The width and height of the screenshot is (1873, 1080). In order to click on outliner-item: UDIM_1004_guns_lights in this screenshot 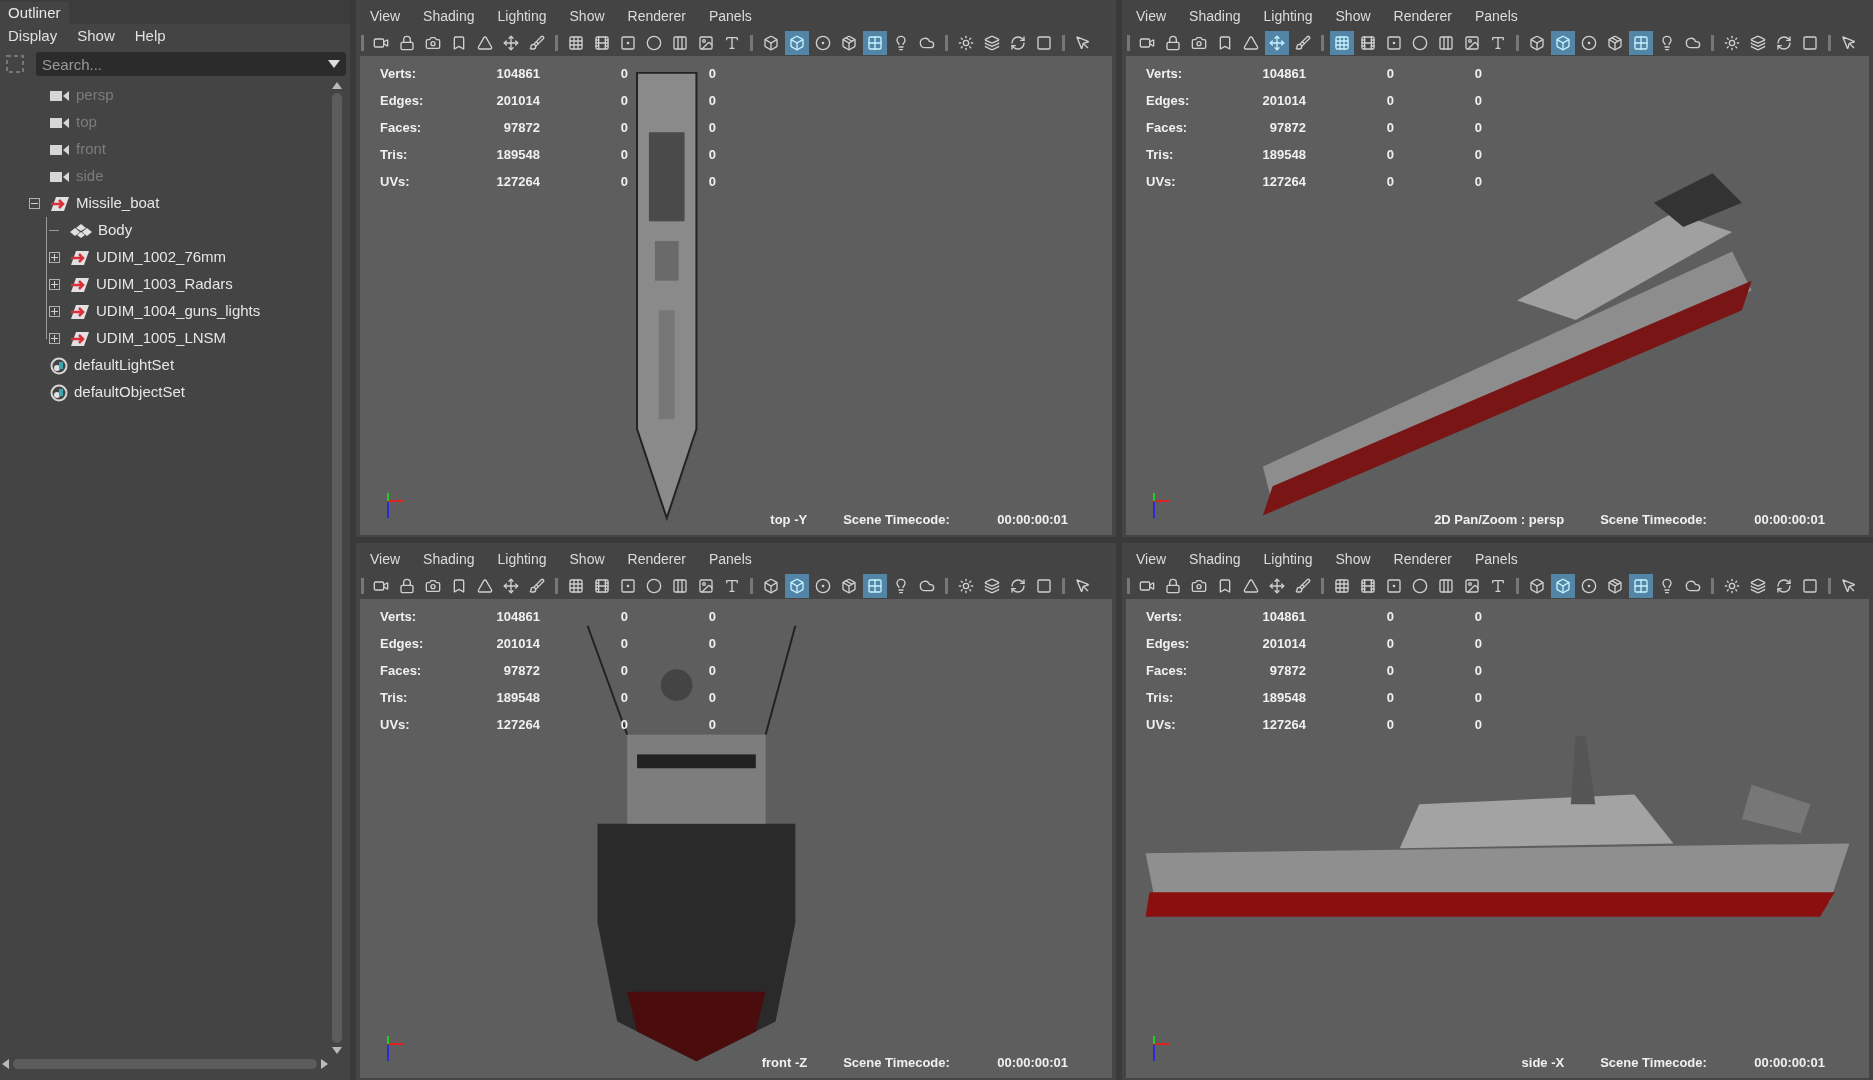, I will do `click(178, 311)`.